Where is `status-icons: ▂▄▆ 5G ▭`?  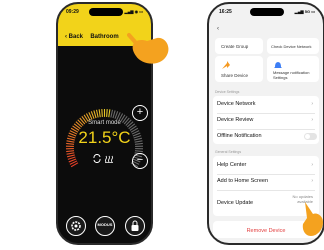 status-icons: ▂▄▆ 5G ▭ is located at coordinates (305, 11).